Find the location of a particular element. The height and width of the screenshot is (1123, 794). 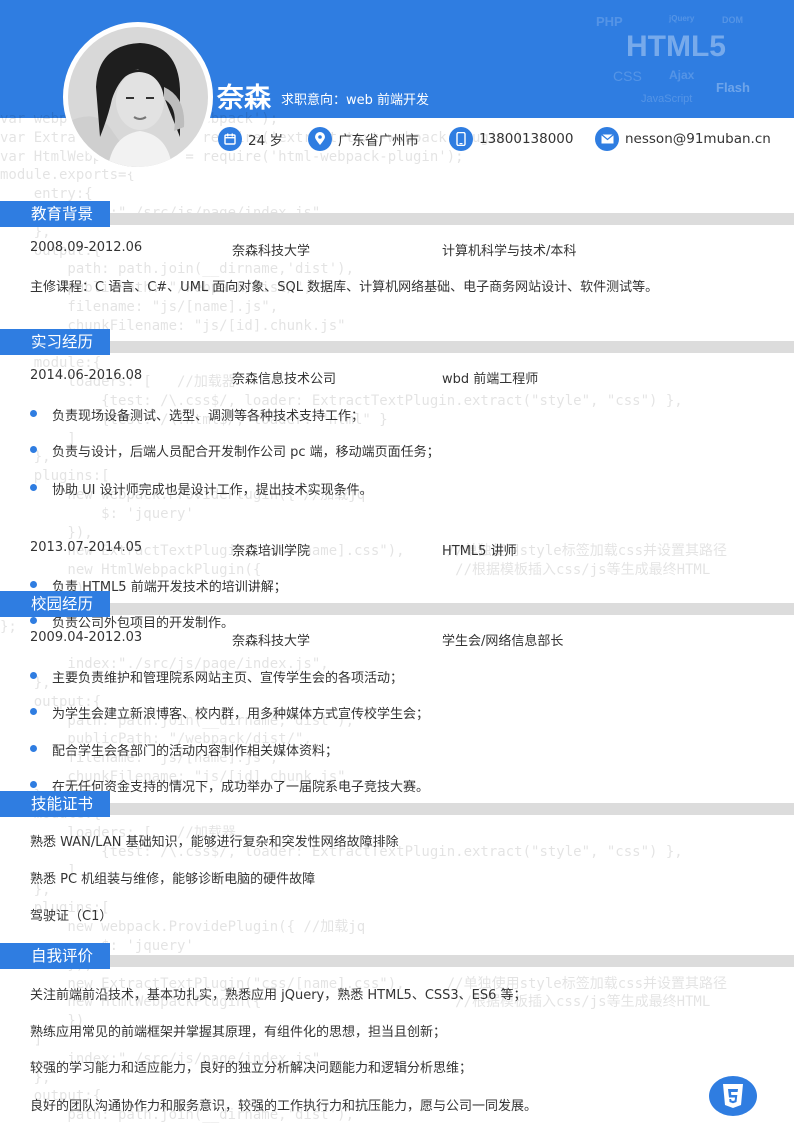

age-text: 24 岁 is located at coordinates (265, 141).